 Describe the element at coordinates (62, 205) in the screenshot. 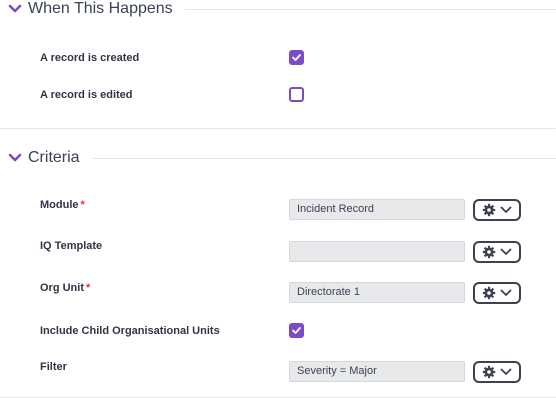

I see `module-label: Module *` at that location.